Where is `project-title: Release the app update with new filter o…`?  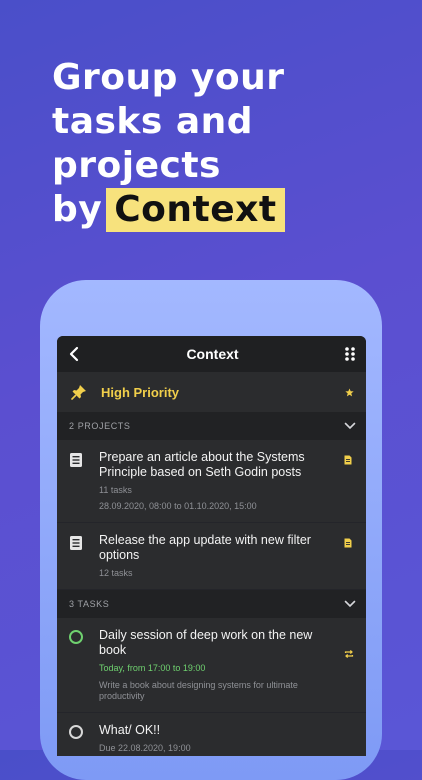 project-title: Release the app update with new filter o… is located at coordinates (205, 547).